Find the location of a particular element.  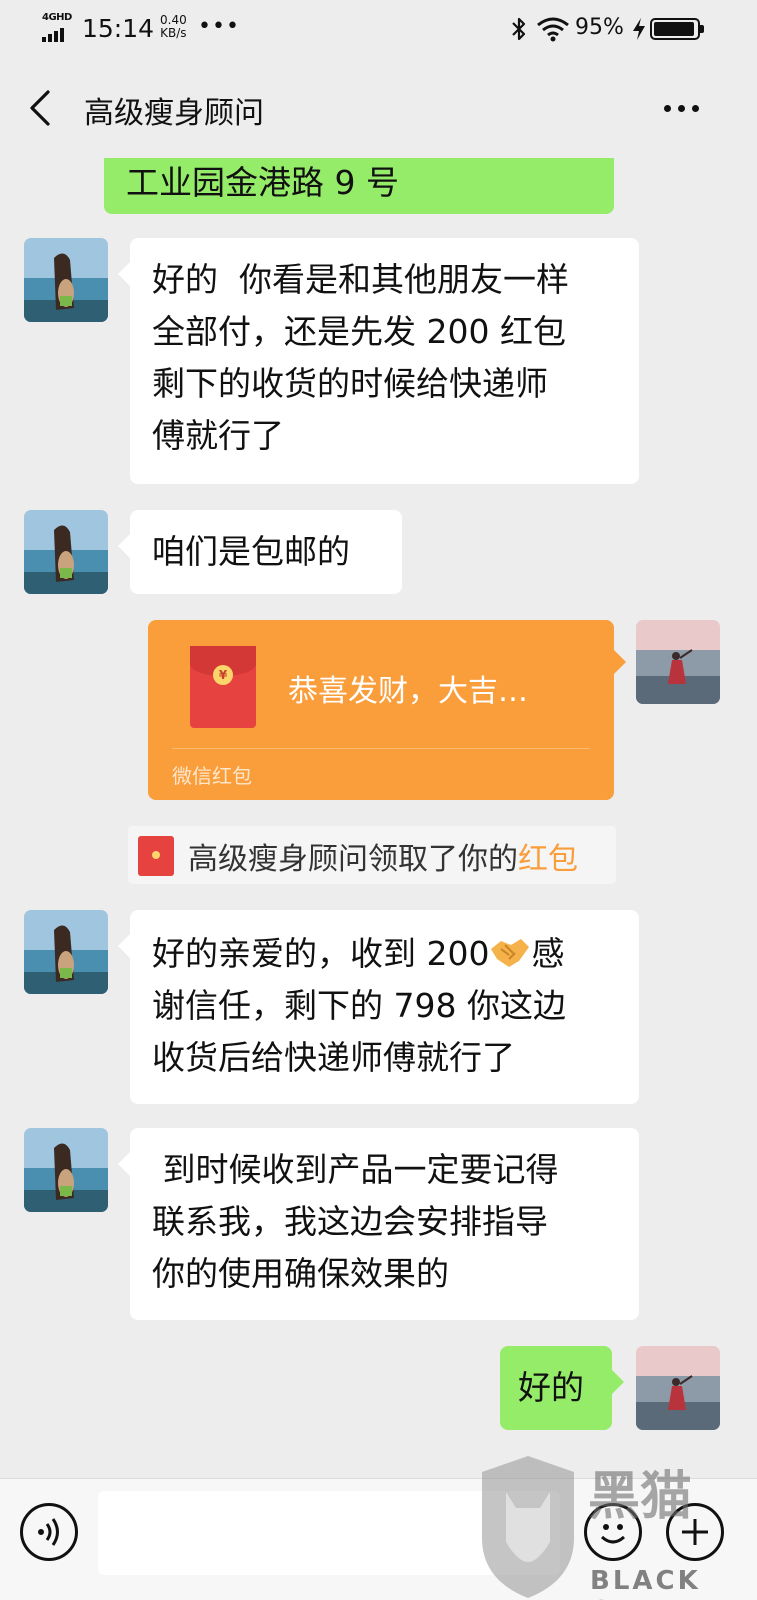

voice-input-button is located at coordinates (49, 1532).